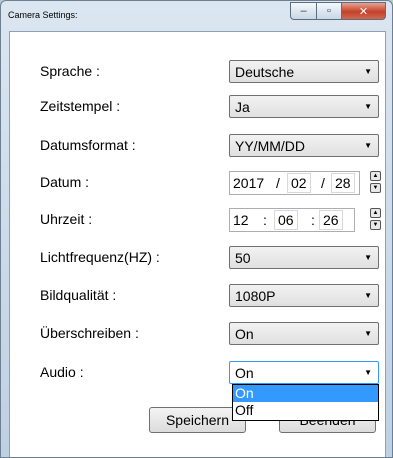  Describe the element at coordinates (303, 11) in the screenshot. I see `minimize-button: ‒` at that location.